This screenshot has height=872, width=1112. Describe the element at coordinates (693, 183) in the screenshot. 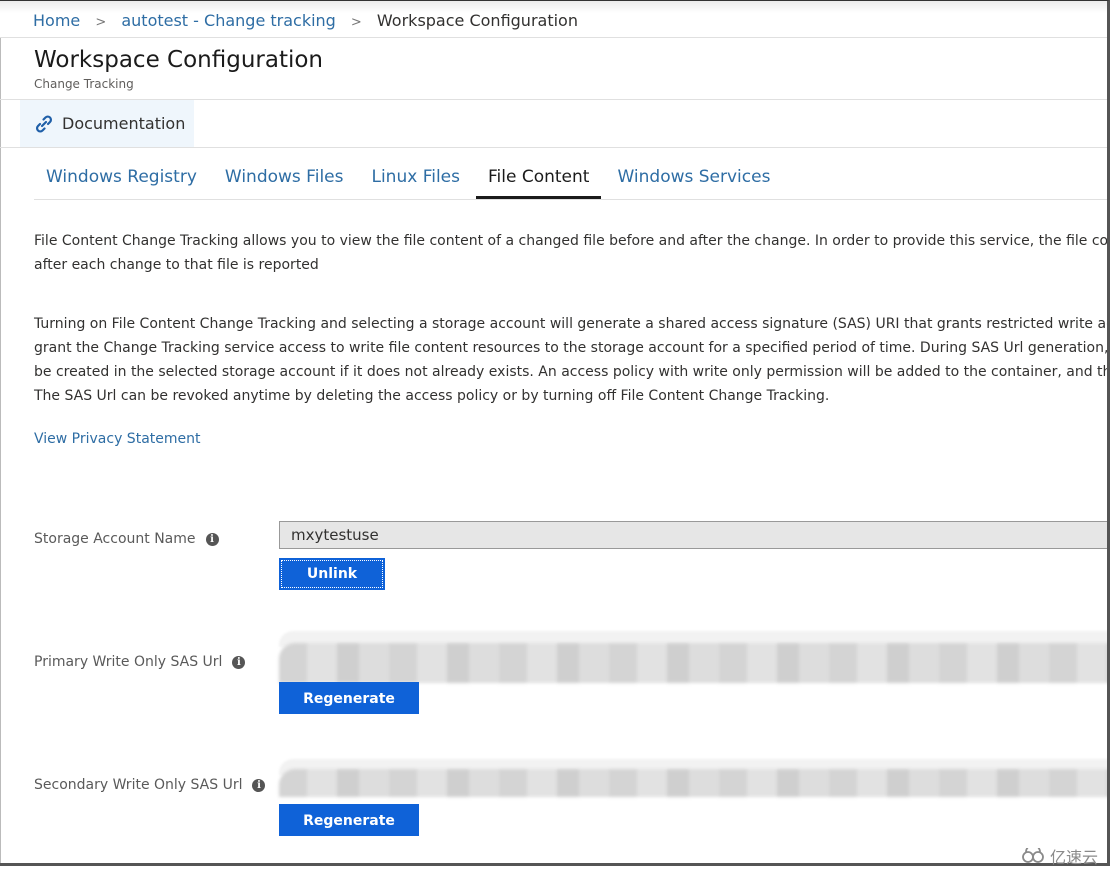

I see `tab-windows-services: Windows Services` at that location.